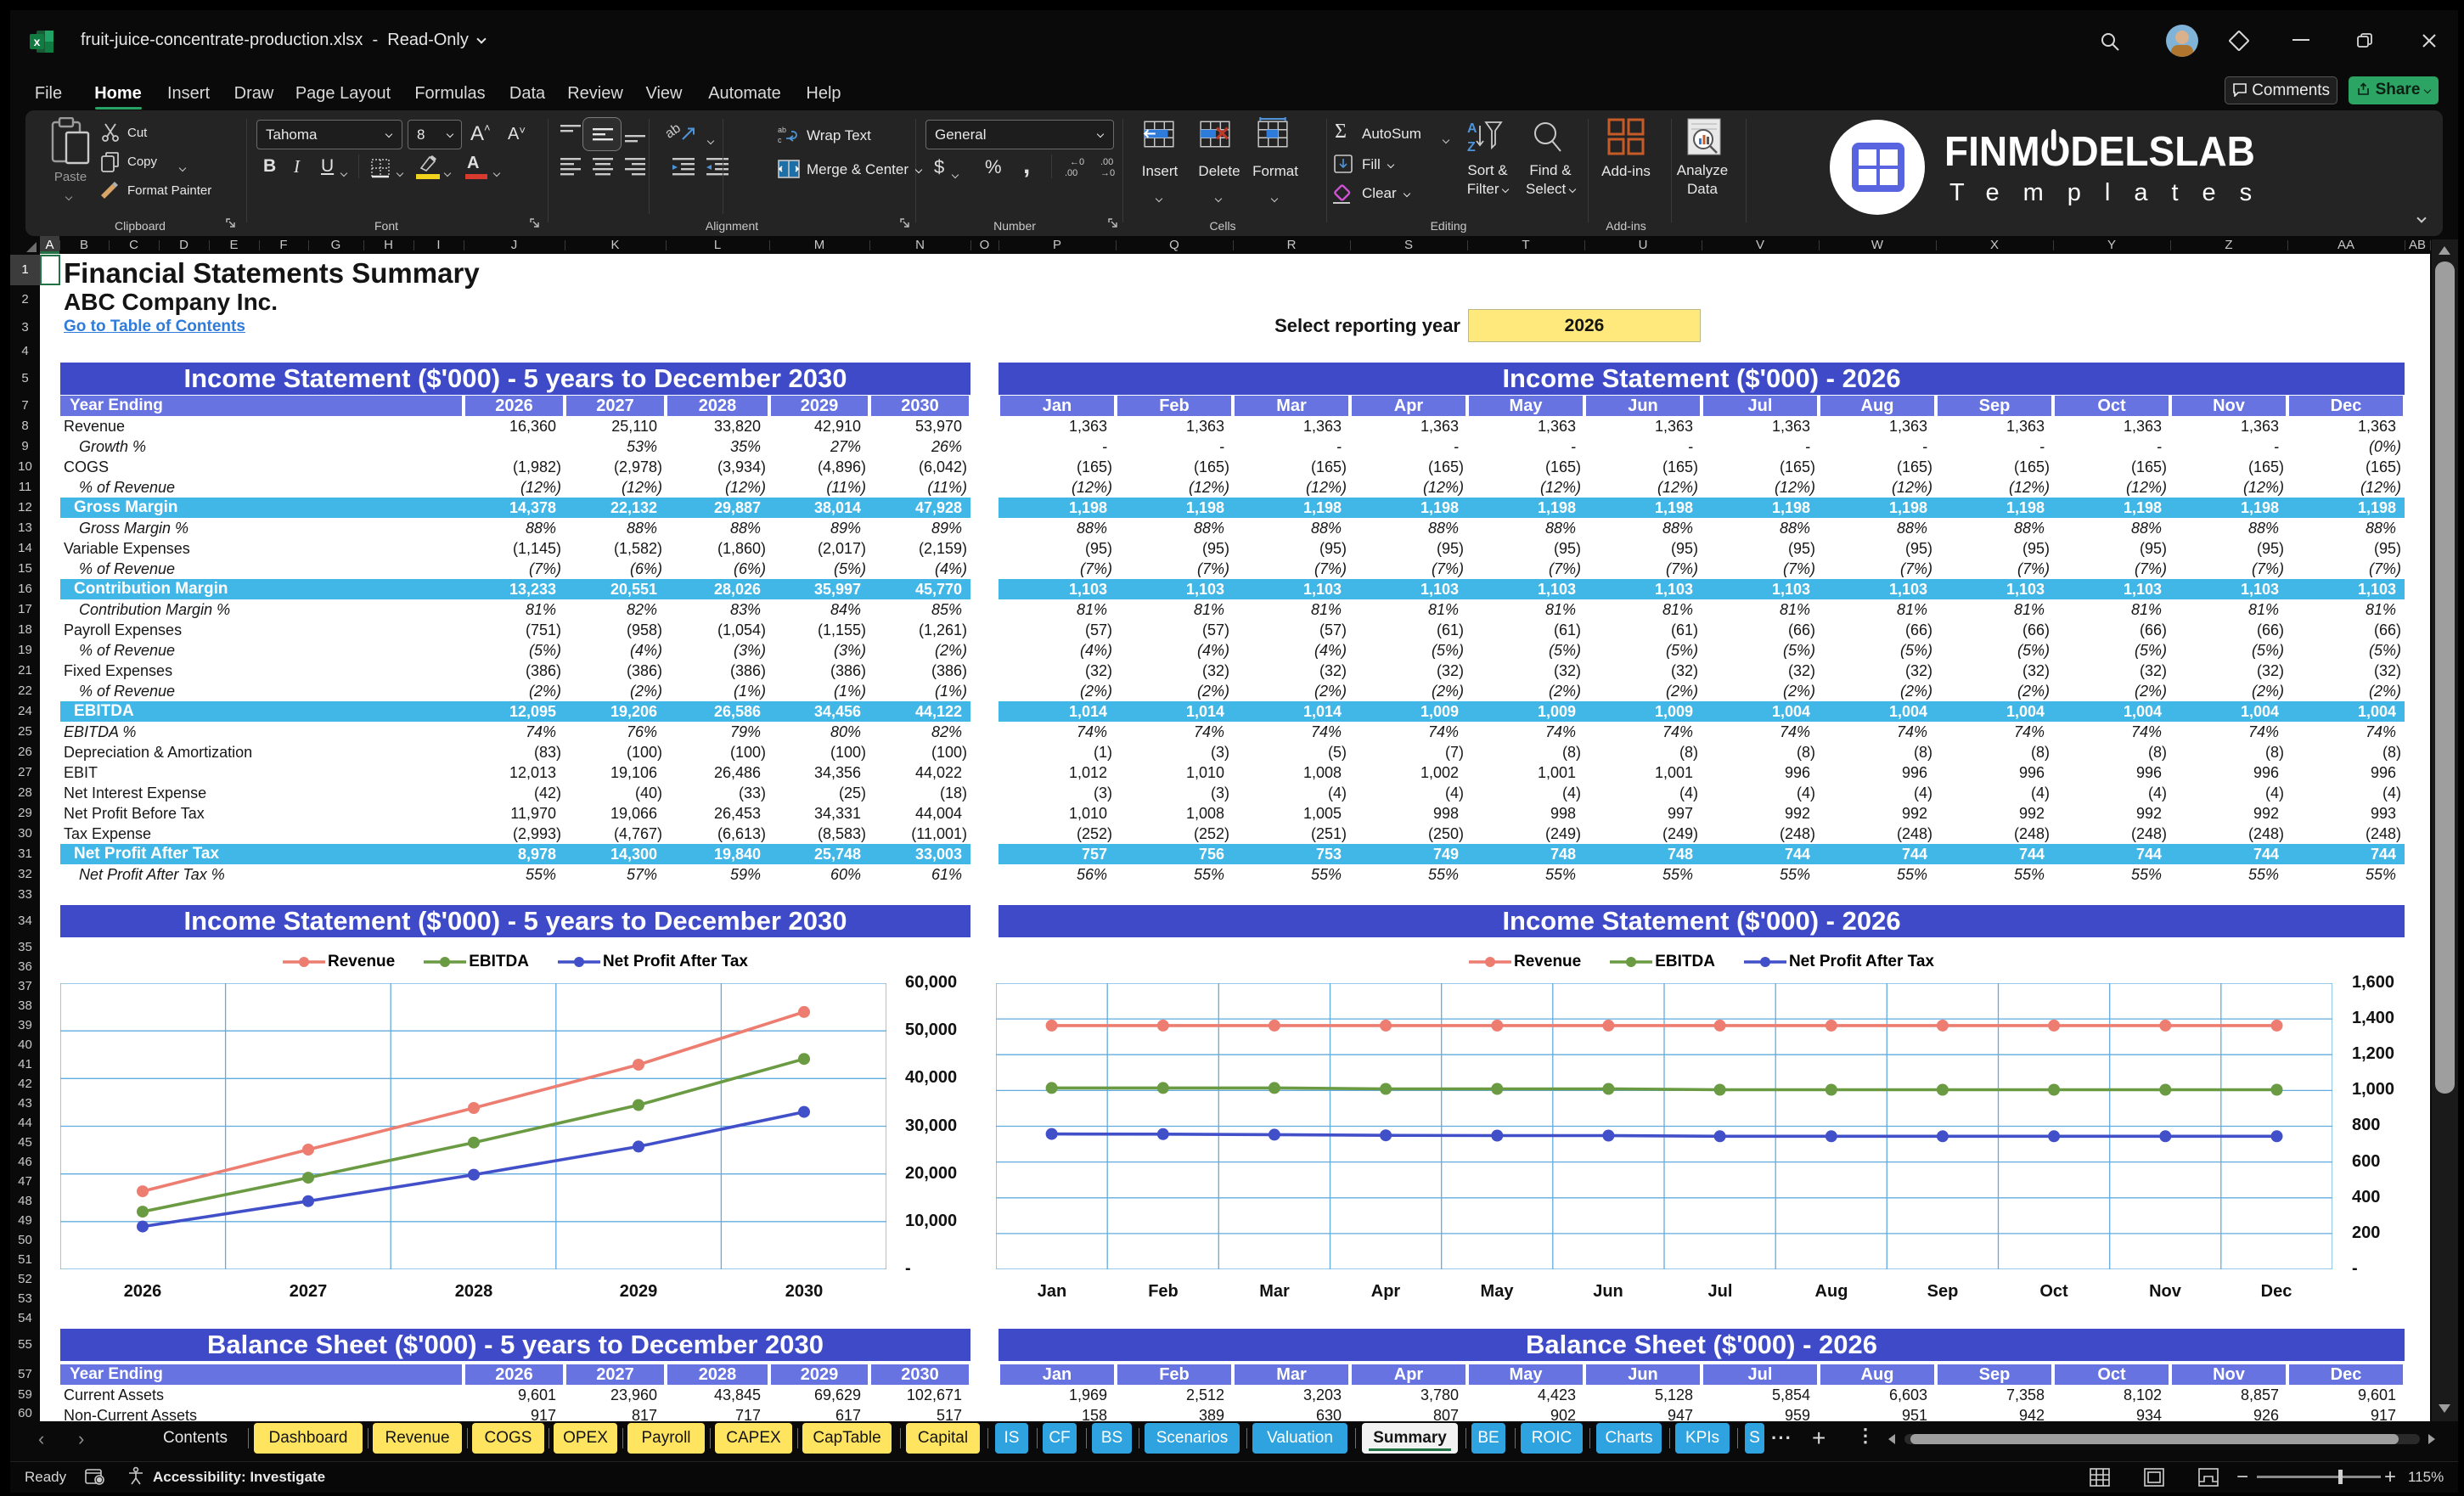 The width and height of the screenshot is (2464, 1496). Describe the element at coordinates (37, 41) in the screenshot. I see `svg-text: x` at that location.